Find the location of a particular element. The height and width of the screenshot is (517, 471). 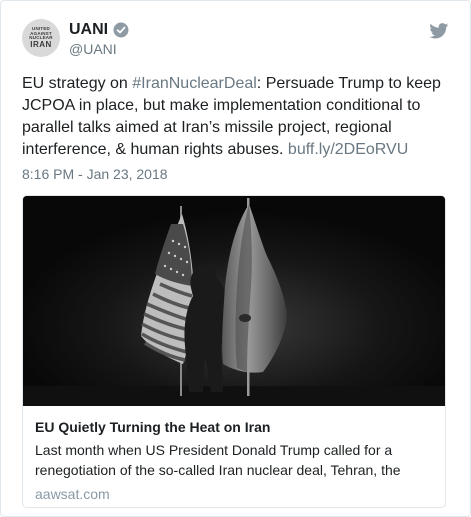

display-name: UANI is located at coordinates (88, 30).